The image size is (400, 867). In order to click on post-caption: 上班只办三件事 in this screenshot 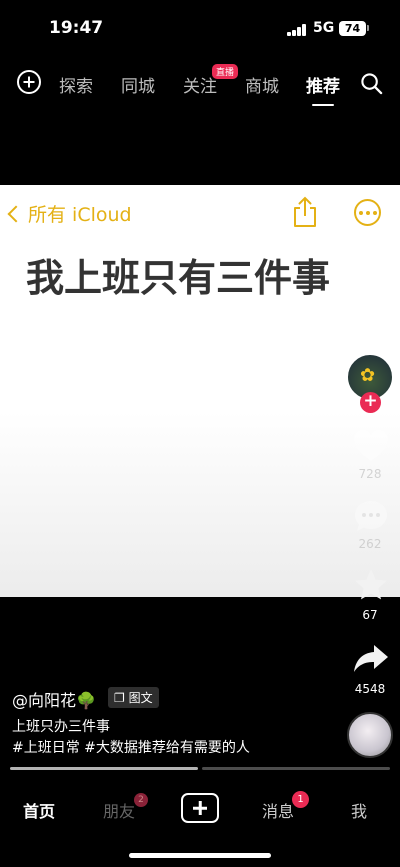, I will do `click(61, 727)`.